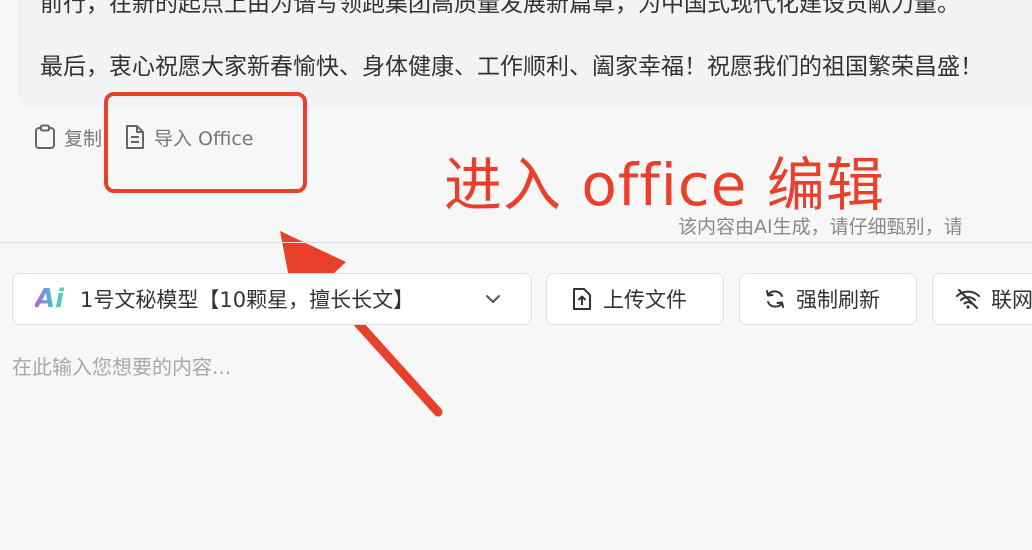  I want to click on refresh-icon, so click(775, 299).